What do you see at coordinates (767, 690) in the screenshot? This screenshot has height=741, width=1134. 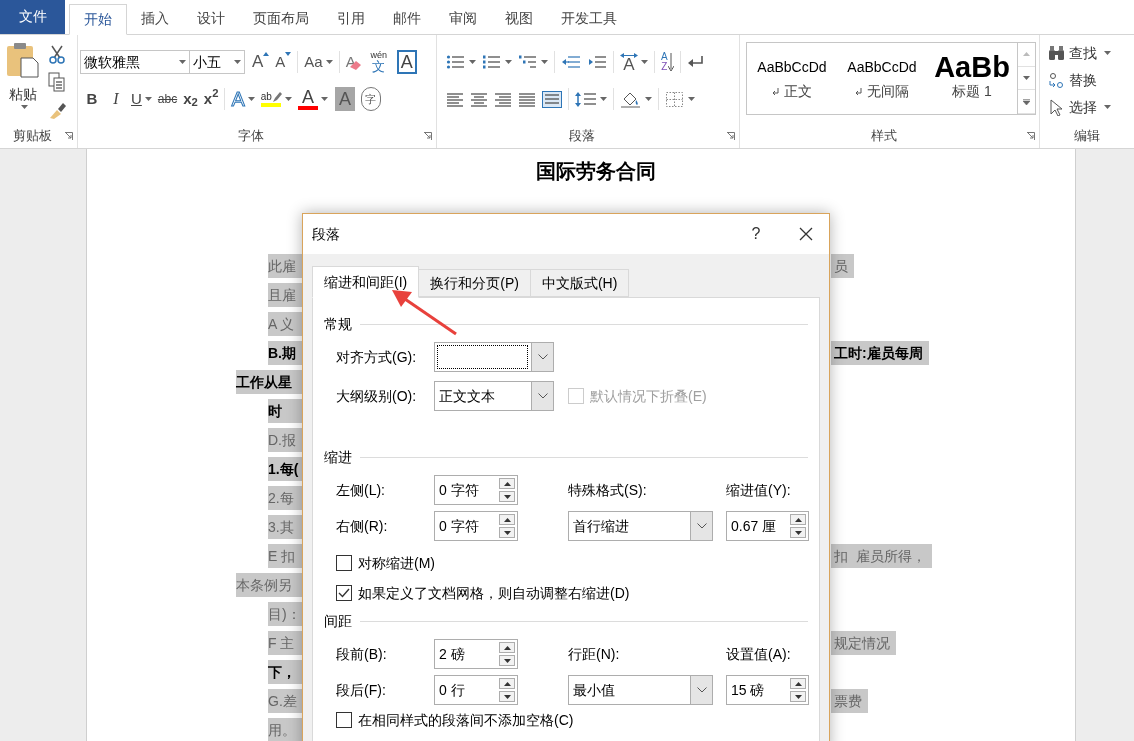 I see `spin-box: 15 磅` at bounding box center [767, 690].